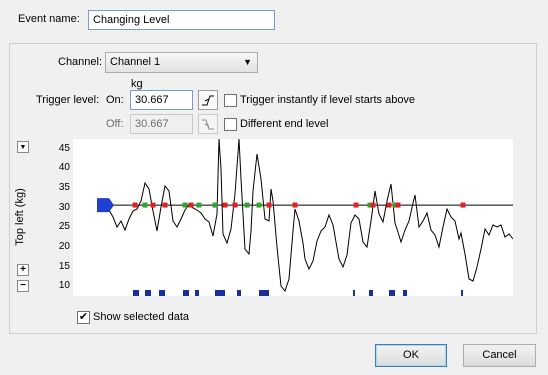 The height and width of the screenshot is (375, 548). Describe the element at coordinates (161, 100) in the screenshot. I see `trigger-on-input: 30.667` at that location.